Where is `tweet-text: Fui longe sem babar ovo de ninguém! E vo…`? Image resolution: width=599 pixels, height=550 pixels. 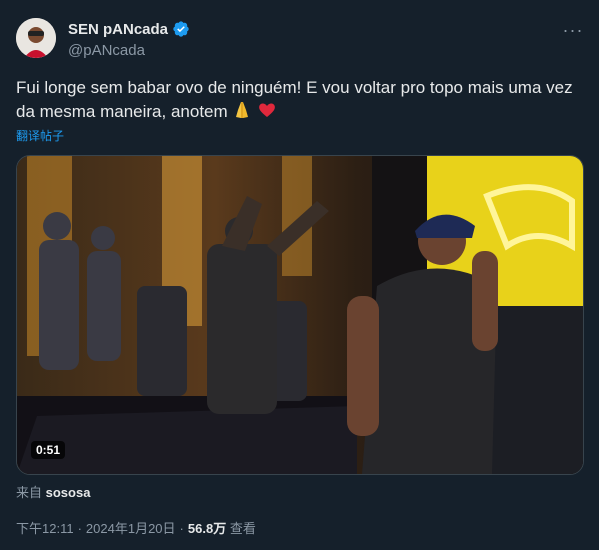 tweet-text: Fui longe sem babar ovo de ninguém! E vo… is located at coordinates (298, 101).